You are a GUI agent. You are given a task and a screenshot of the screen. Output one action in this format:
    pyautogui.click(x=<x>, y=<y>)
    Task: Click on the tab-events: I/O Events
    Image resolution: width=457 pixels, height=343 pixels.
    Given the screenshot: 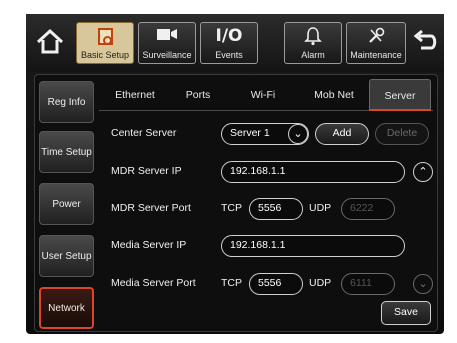 What is the action you would take?
    pyautogui.click(x=229, y=43)
    